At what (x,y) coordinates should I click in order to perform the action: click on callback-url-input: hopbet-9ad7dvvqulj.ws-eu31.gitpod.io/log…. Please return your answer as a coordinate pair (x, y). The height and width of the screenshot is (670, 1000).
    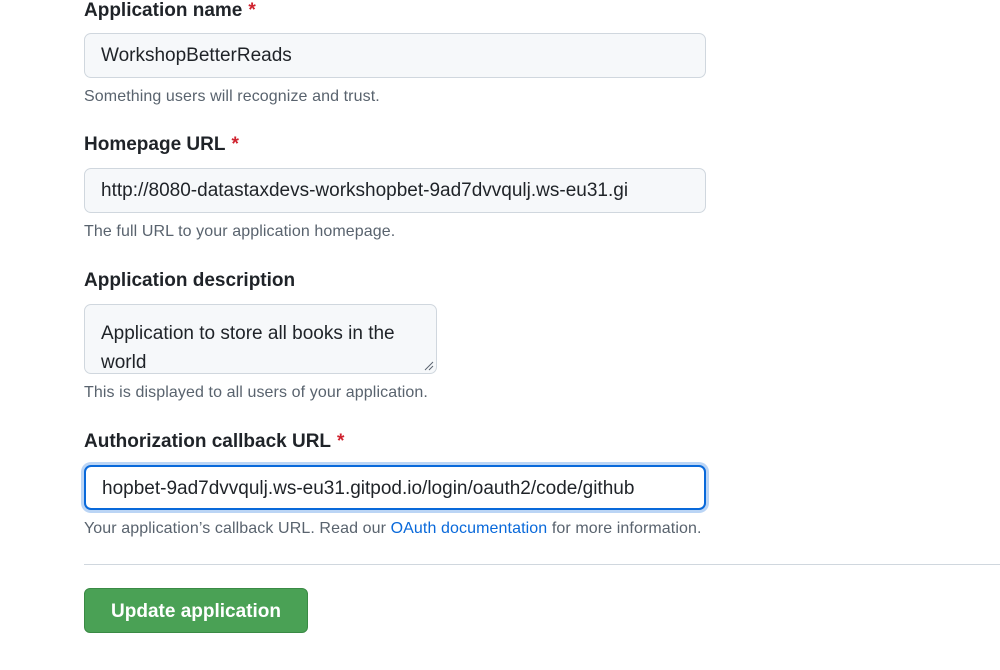
    Looking at the image, I should click on (395, 487).